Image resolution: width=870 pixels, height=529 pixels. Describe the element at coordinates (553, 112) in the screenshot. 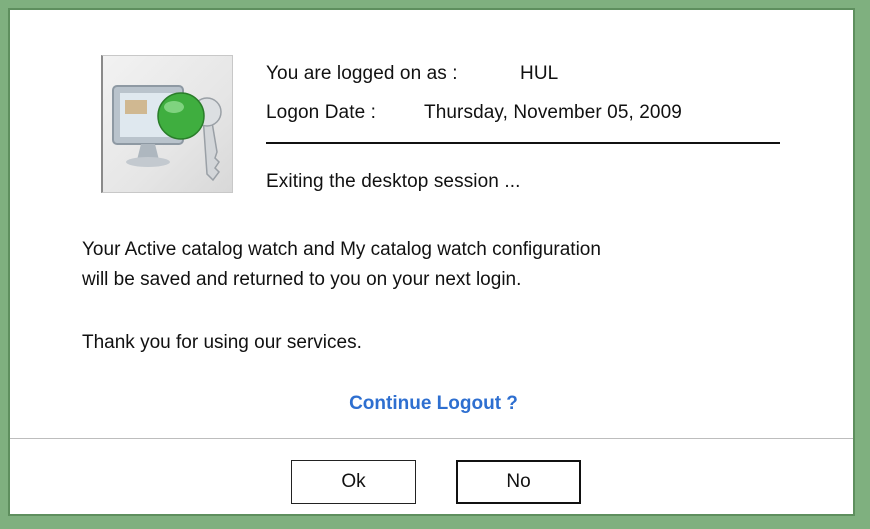

I see `logon-date-value: Thursday, November 05, 2009` at that location.